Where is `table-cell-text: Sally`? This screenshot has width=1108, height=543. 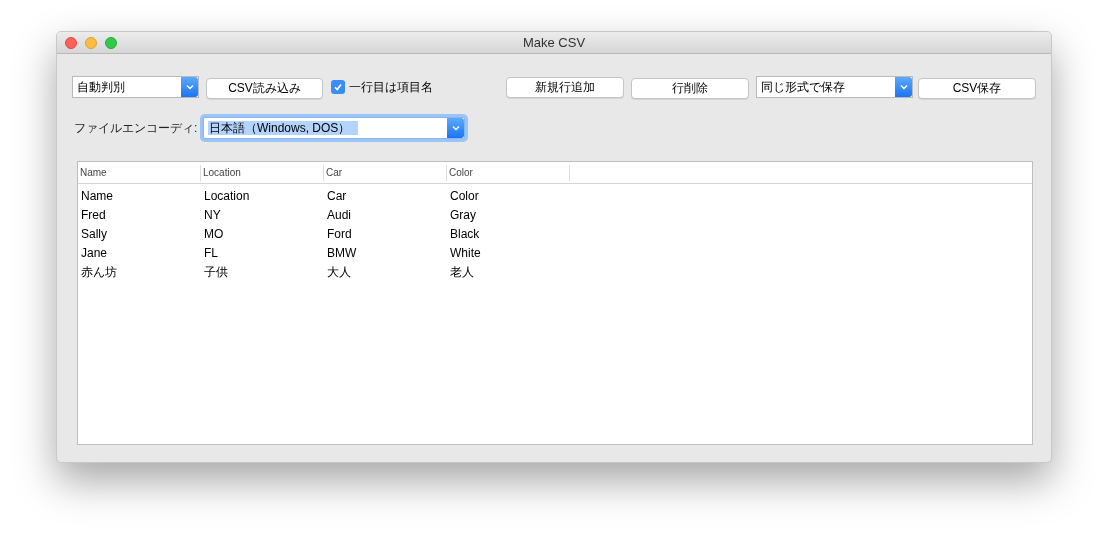 table-cell-text: Sally is located at coordinates (94, 234).